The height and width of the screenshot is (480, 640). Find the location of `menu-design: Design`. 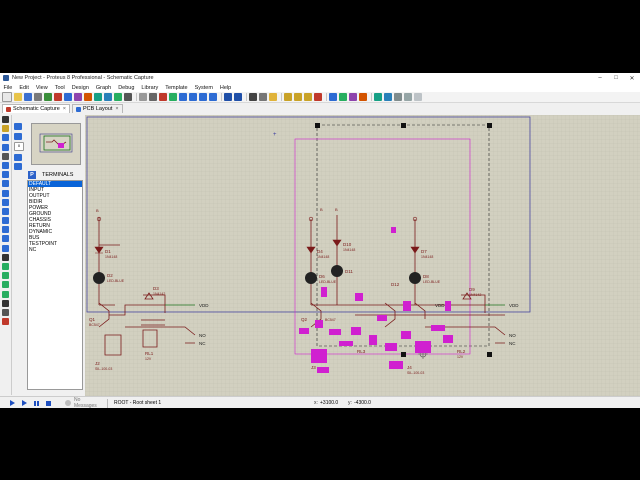

menu-design: Design is located at coordinates (80, 88).